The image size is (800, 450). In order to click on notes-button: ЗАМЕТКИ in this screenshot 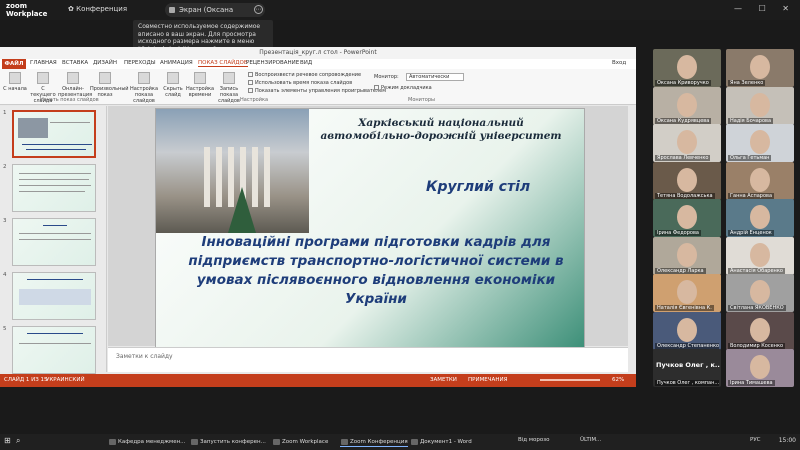, I will do `click(443, 380)`.